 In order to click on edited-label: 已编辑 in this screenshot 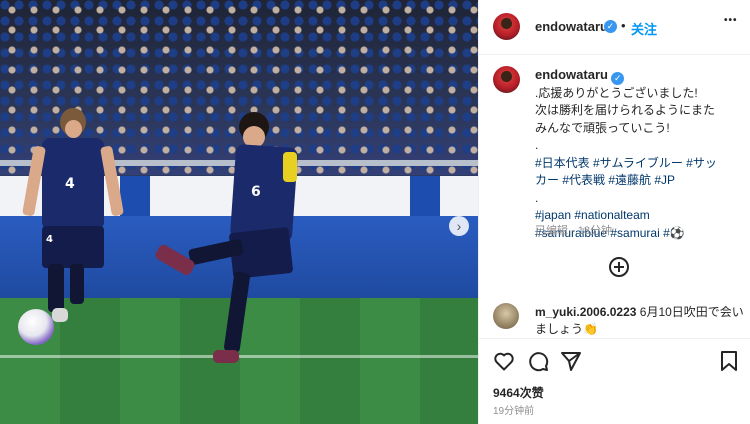, I will do `click(551, 231)`.